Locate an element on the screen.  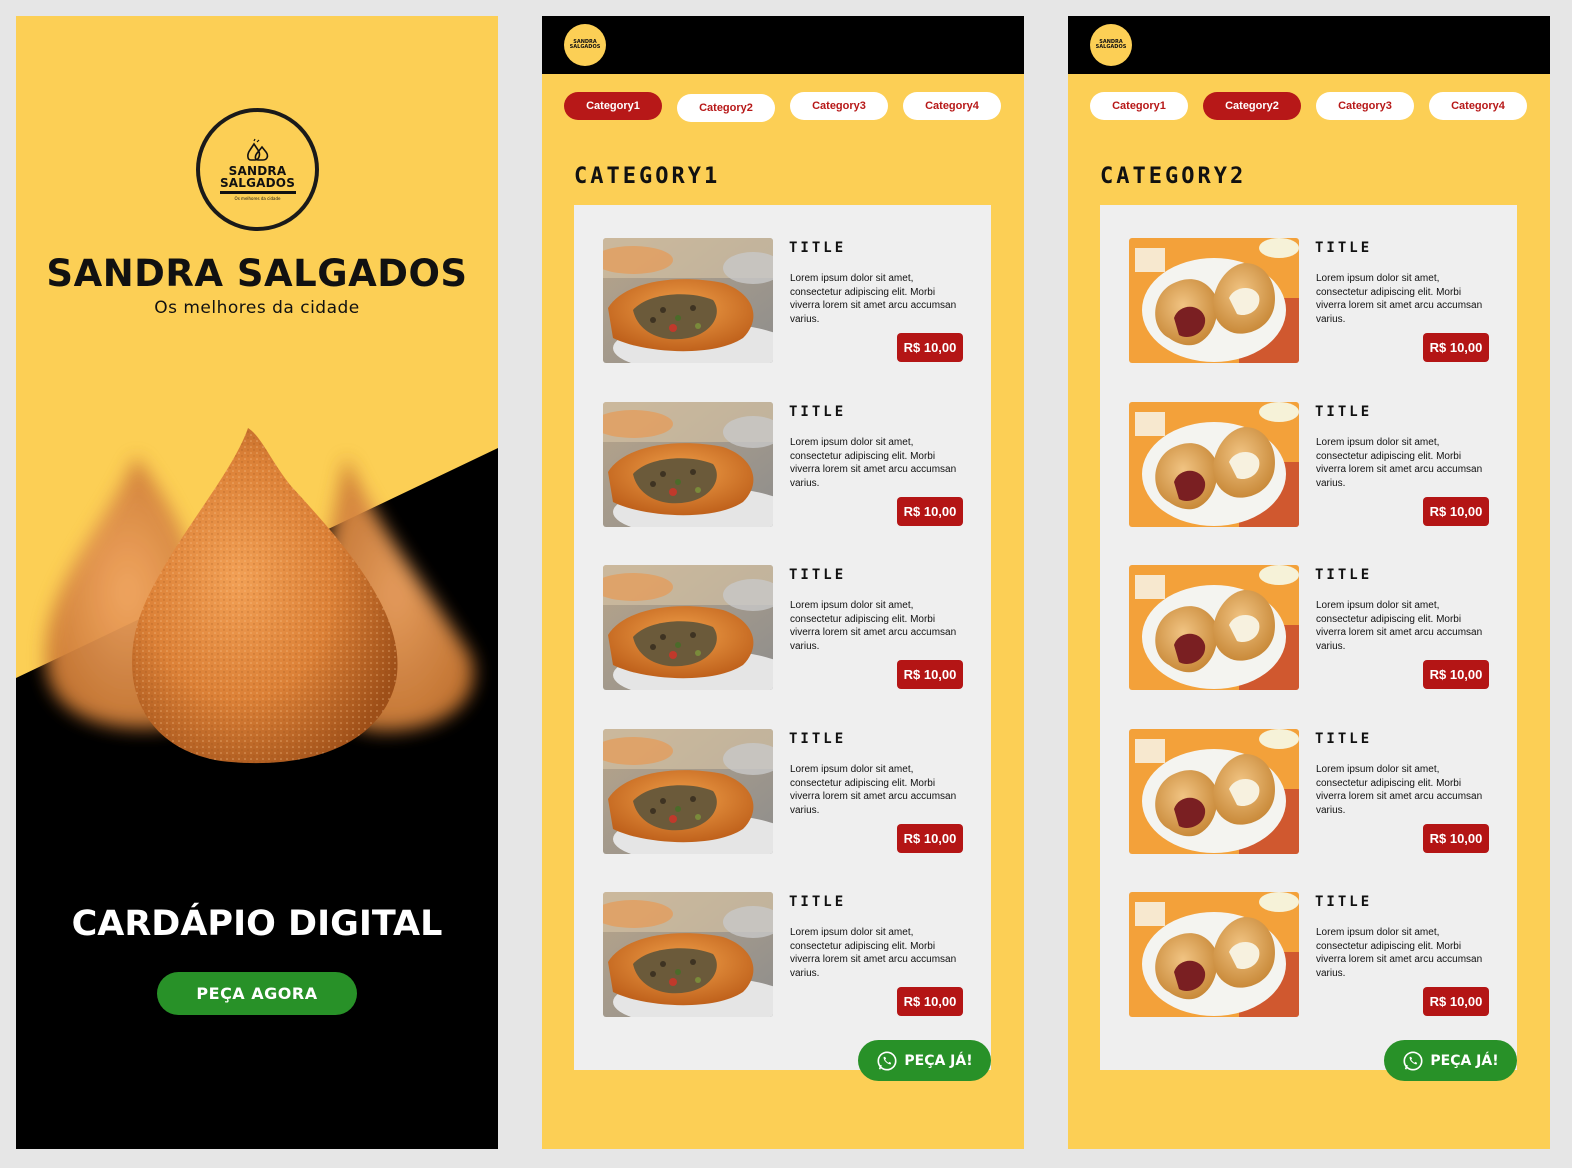
coxinha-hero-image is located at coordinates (259, 596).